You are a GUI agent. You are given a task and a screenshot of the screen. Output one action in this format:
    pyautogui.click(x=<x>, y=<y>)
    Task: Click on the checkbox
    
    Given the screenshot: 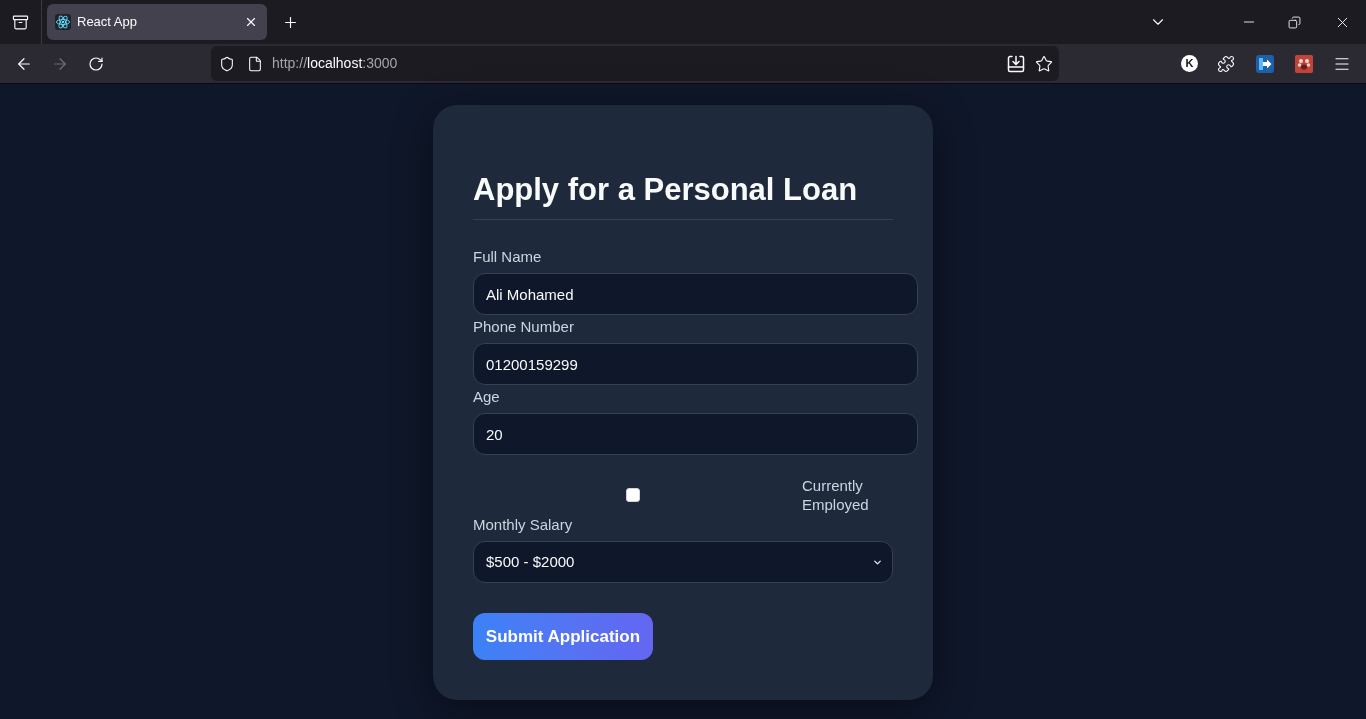 What is the action you would take?
    pyautogui.click(x=633, y=495)
    